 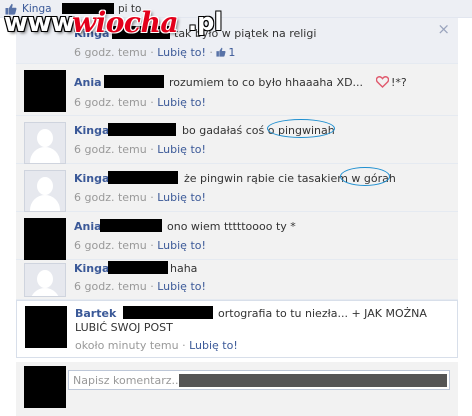 I want to click on comment-meta: 6 godz. temu · Lubię to! · 1, so click(x=154, y=52).